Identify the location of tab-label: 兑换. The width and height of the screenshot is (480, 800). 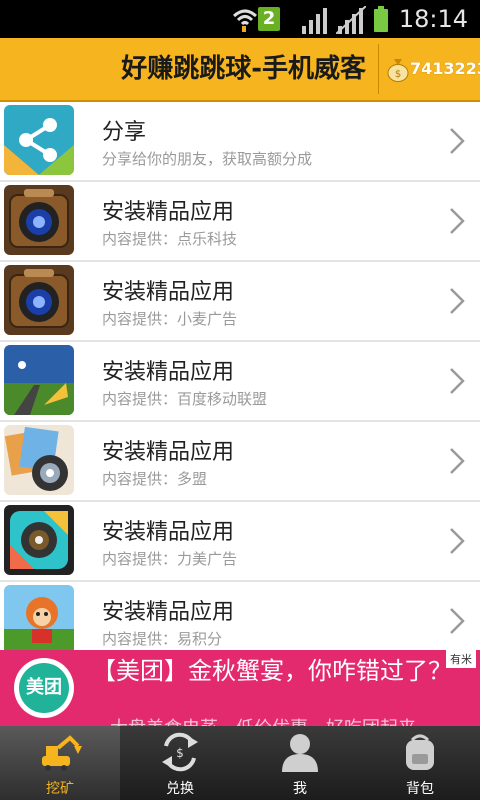
(180, 789).